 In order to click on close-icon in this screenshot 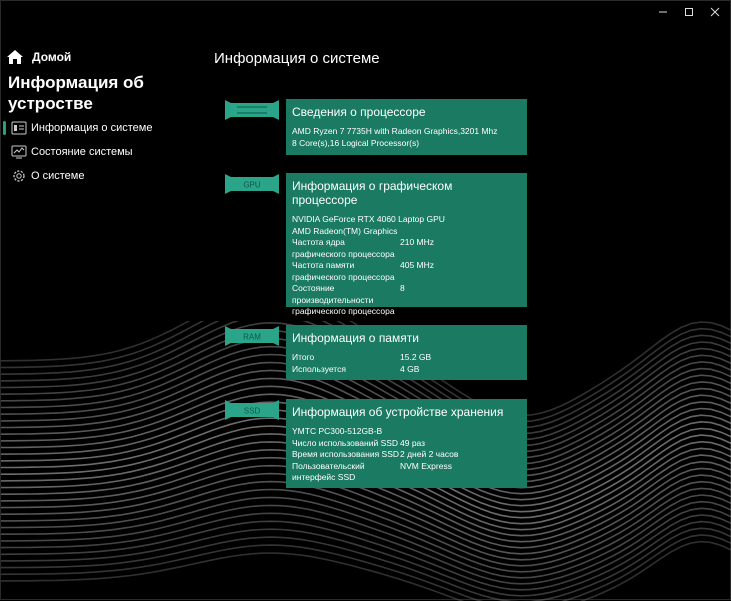, I will do `click(715, 12)`.